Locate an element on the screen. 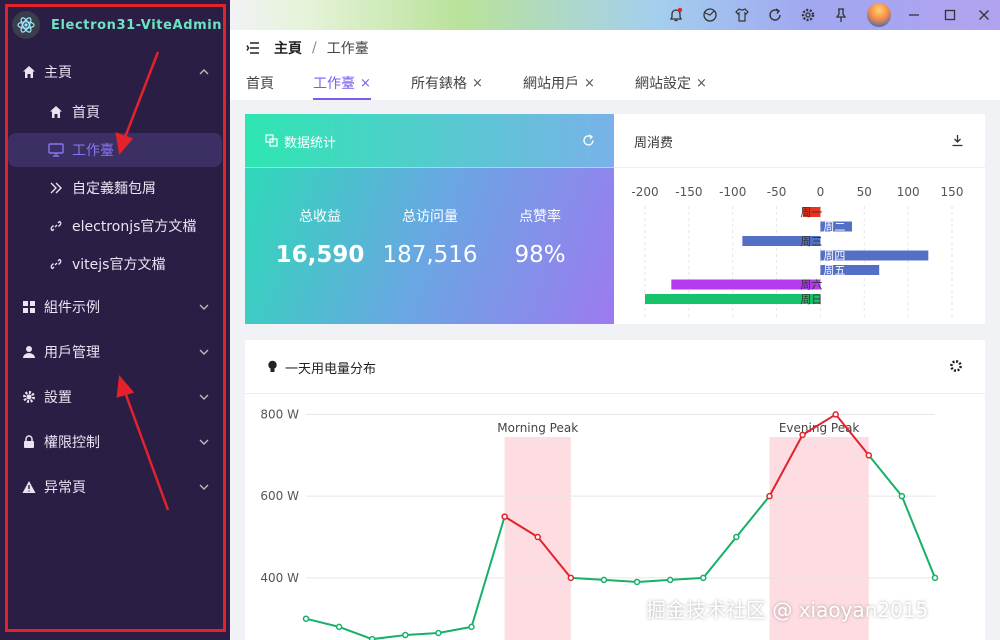 The image size is (1000, 640). stats-body: 总收益 总访问量 点赞率 16,590 187,516 98% is located at coordinates (429, 246).